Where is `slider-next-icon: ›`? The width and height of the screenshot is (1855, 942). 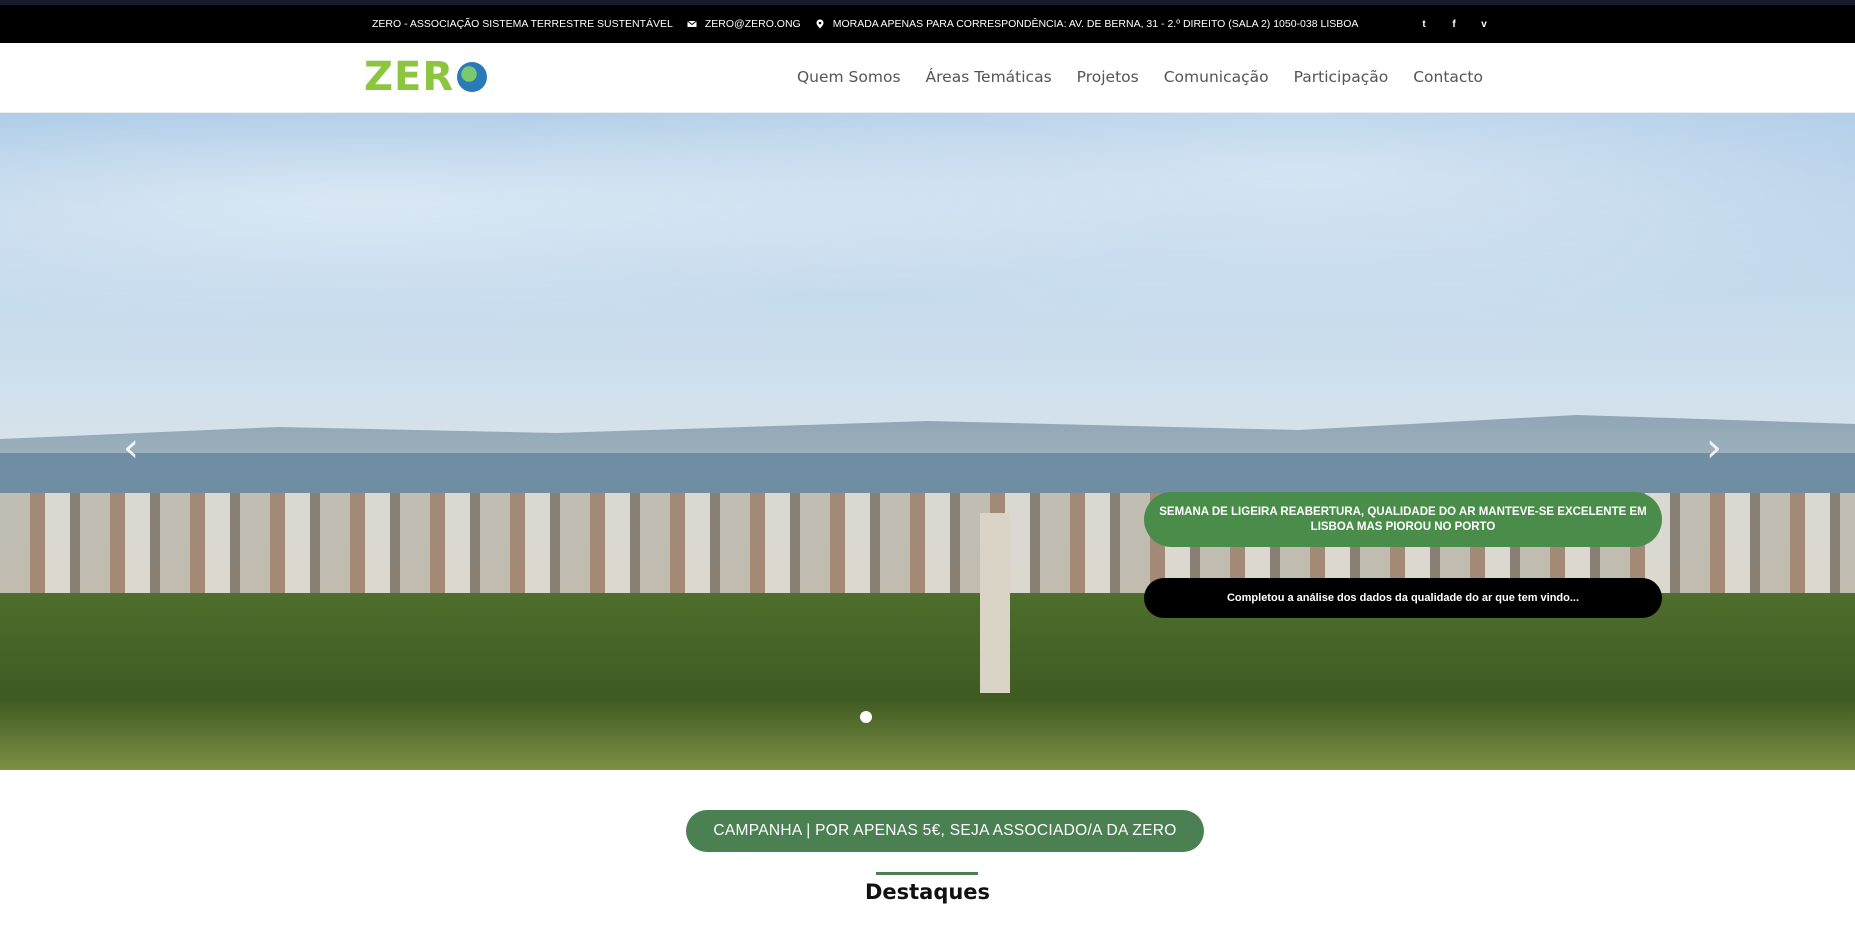 slider-next-icon: › is located at coordinates (1714, 448).